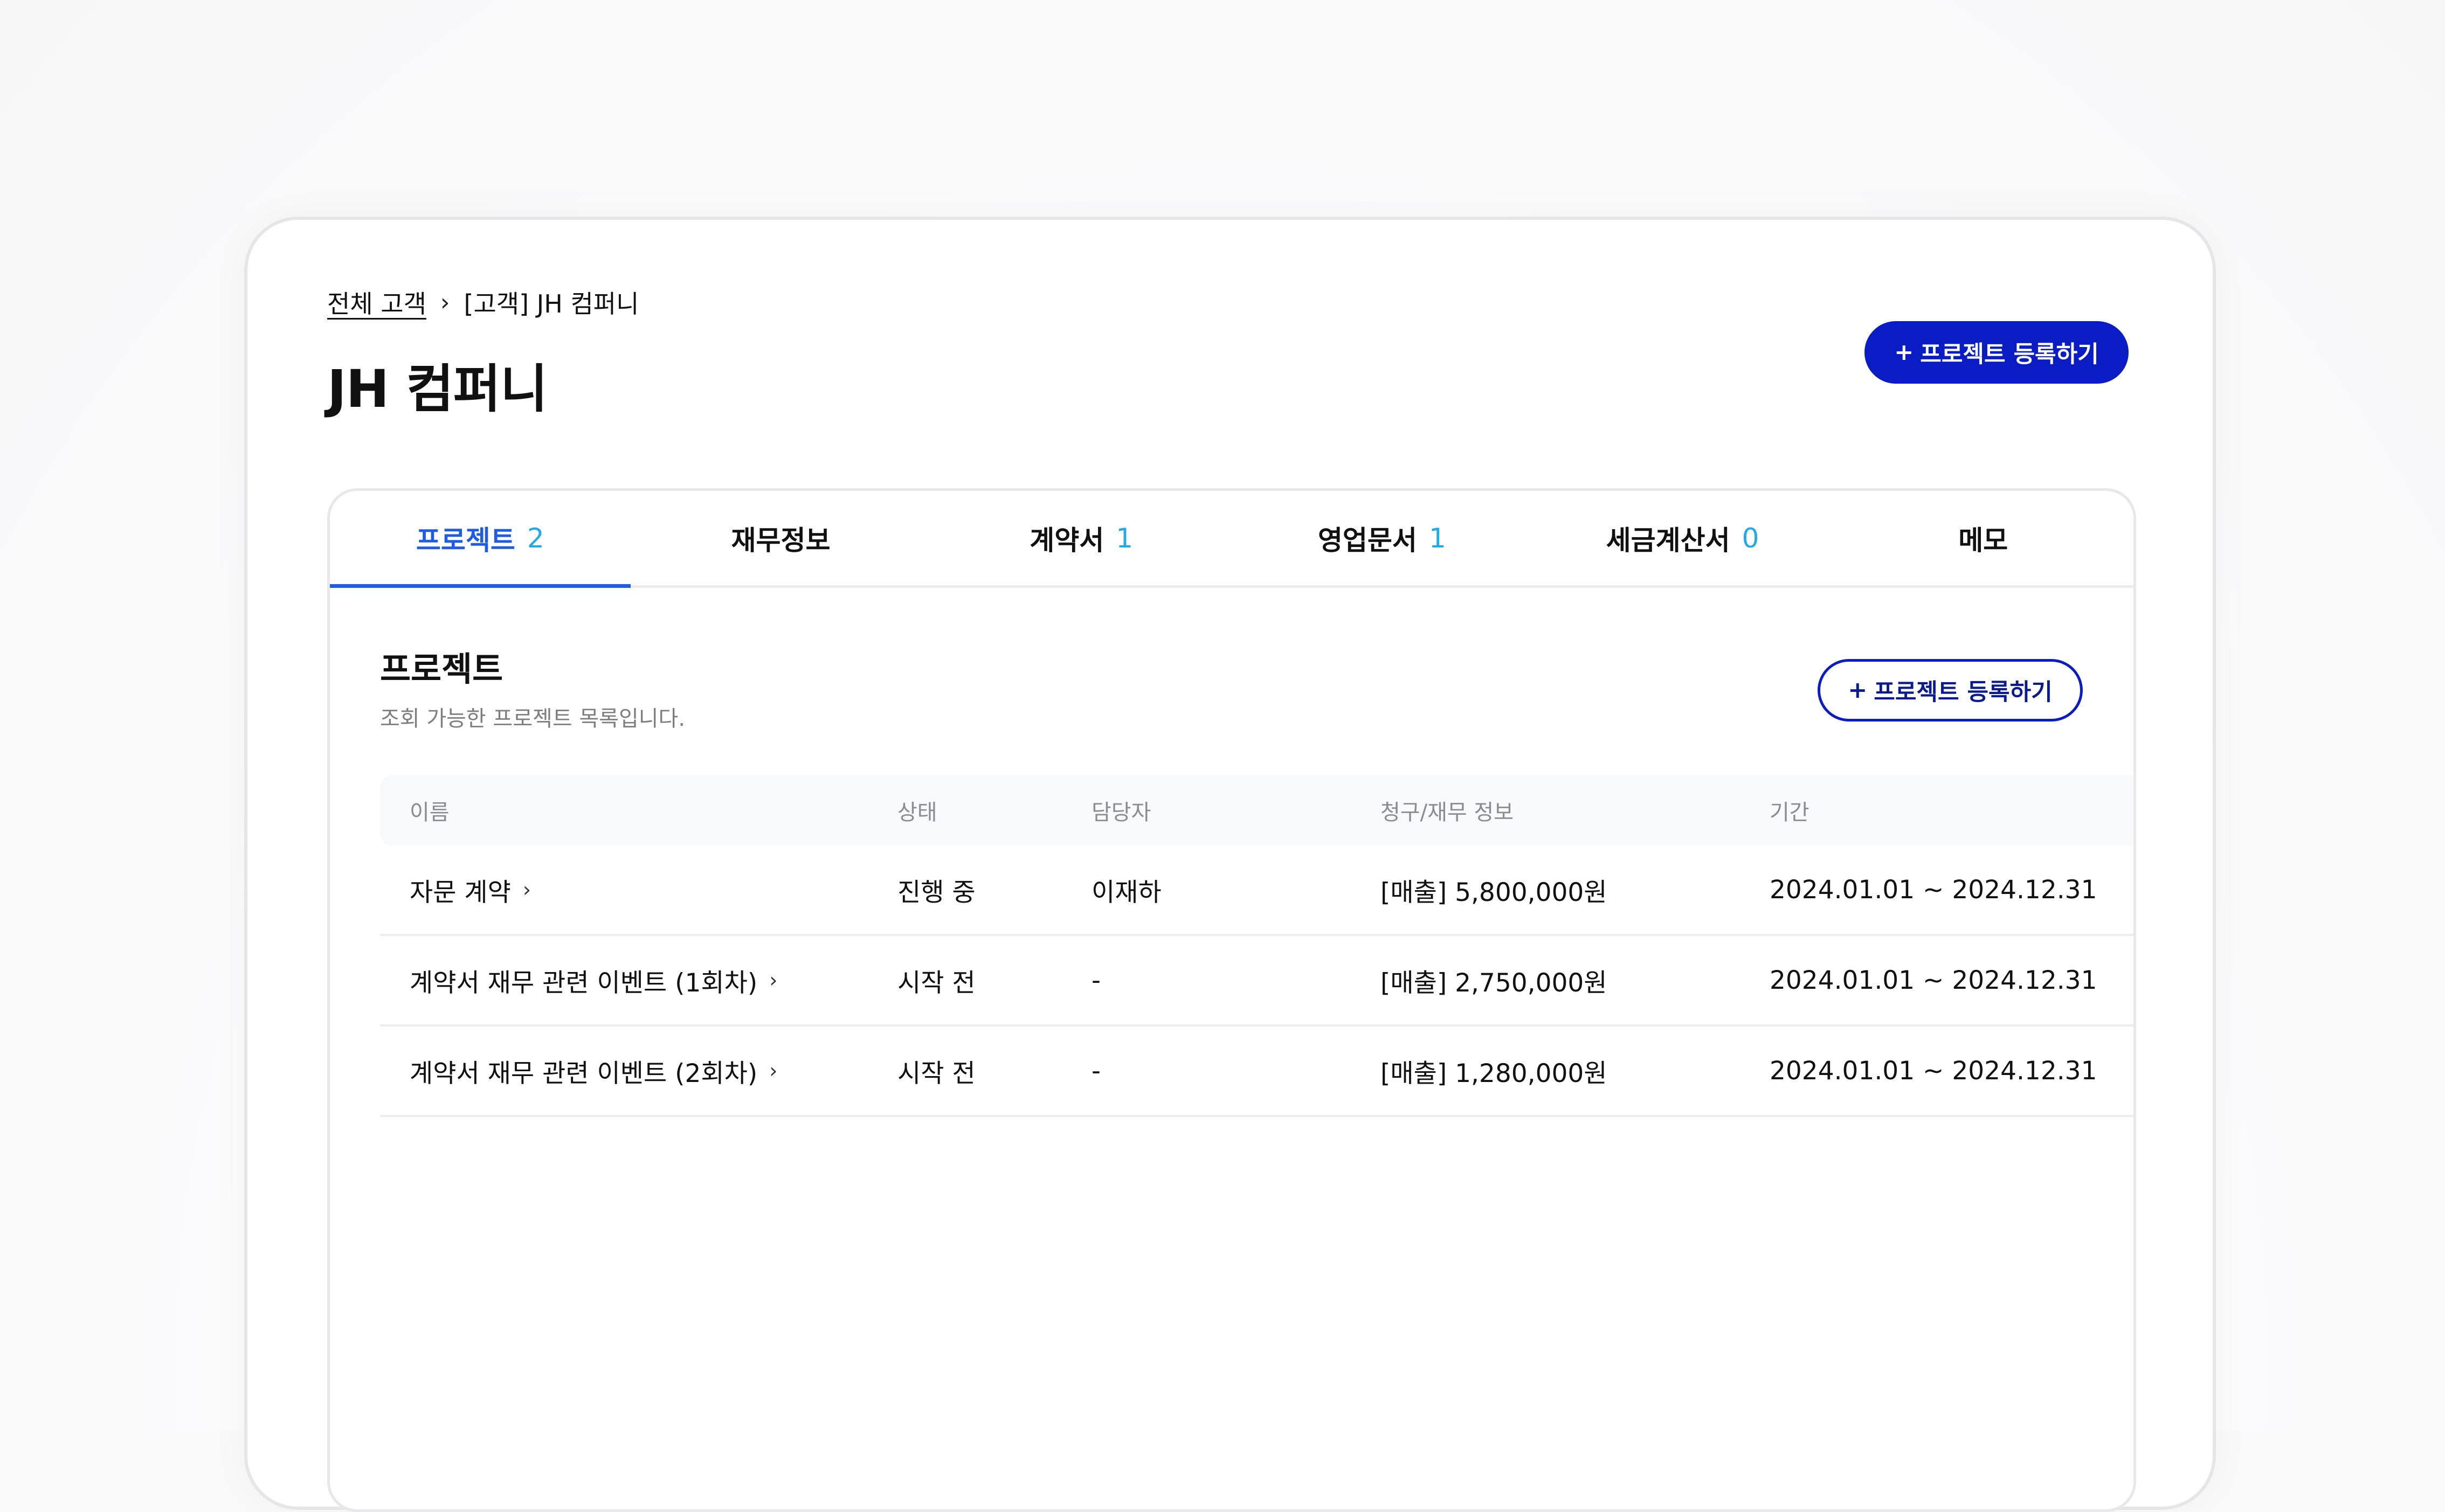  Describe the element at coordinates (466, 540) in the screenshot. I see `tab-label: 프로젝트` at that location.